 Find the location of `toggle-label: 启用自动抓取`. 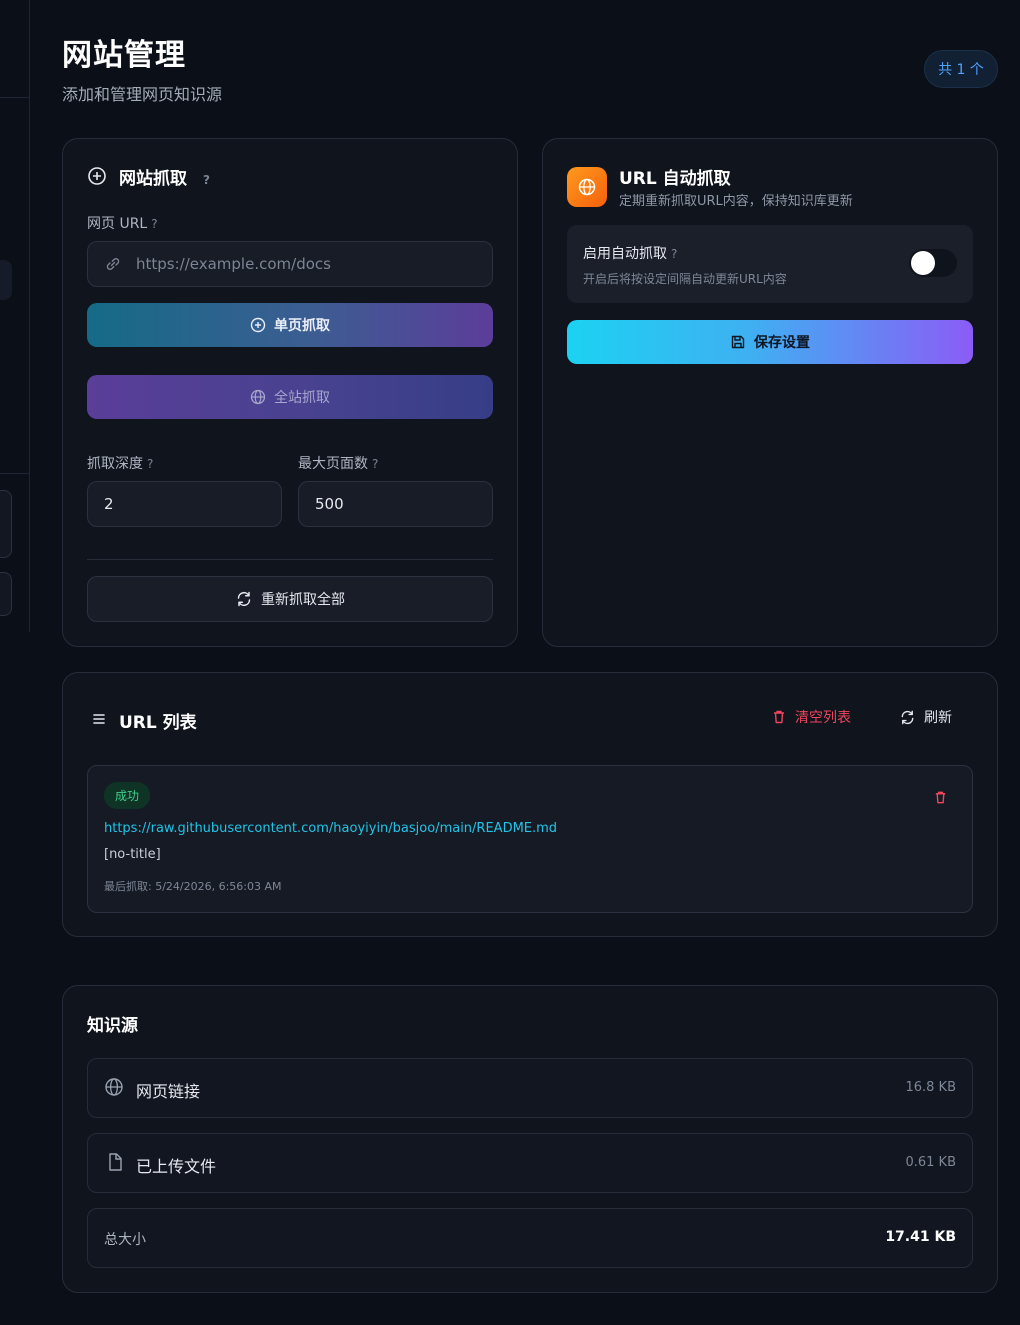

toggle-label: 启用自动抓取 is located at coordinates (625, 254).